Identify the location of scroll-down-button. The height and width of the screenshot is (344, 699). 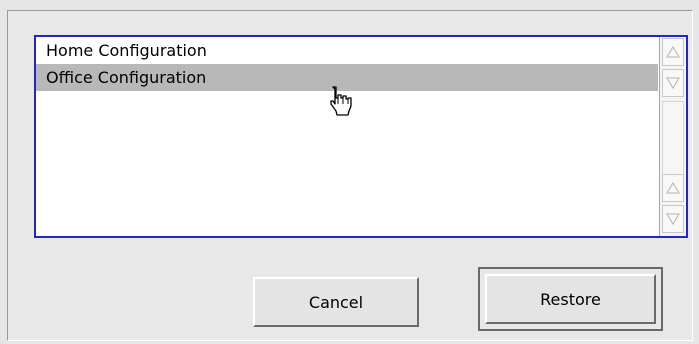
(673, 83).